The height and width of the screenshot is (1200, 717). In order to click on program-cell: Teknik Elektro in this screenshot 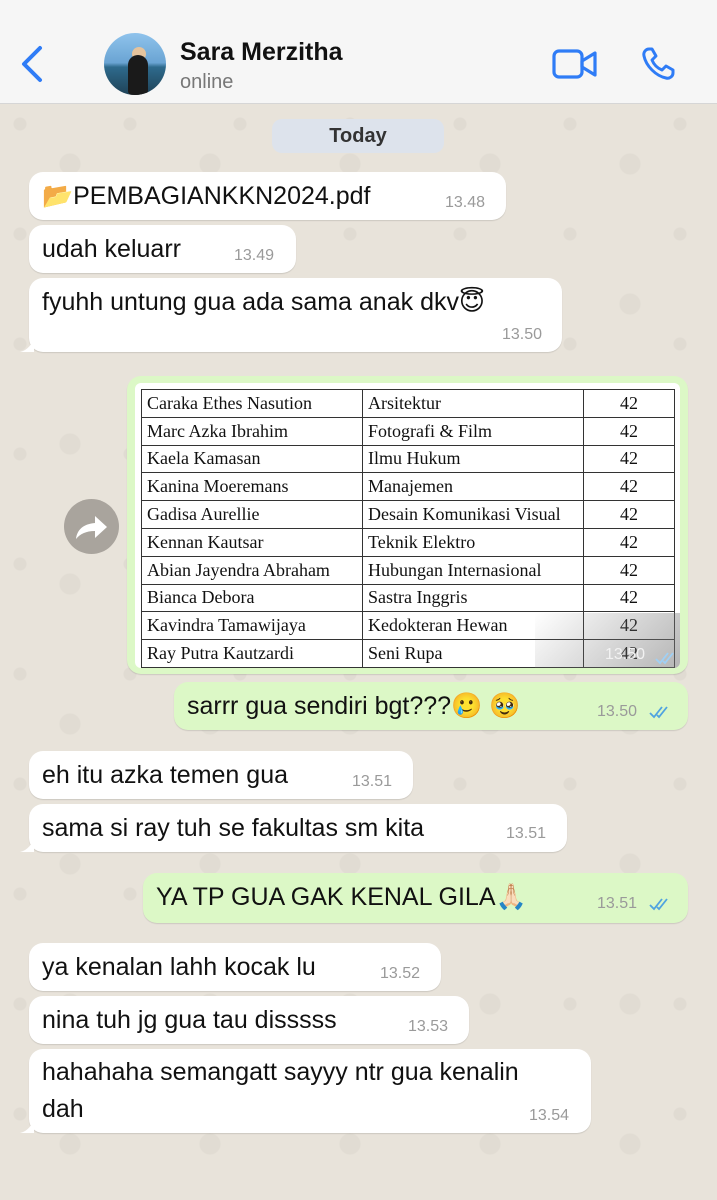, I will do `click(473, 542)`.